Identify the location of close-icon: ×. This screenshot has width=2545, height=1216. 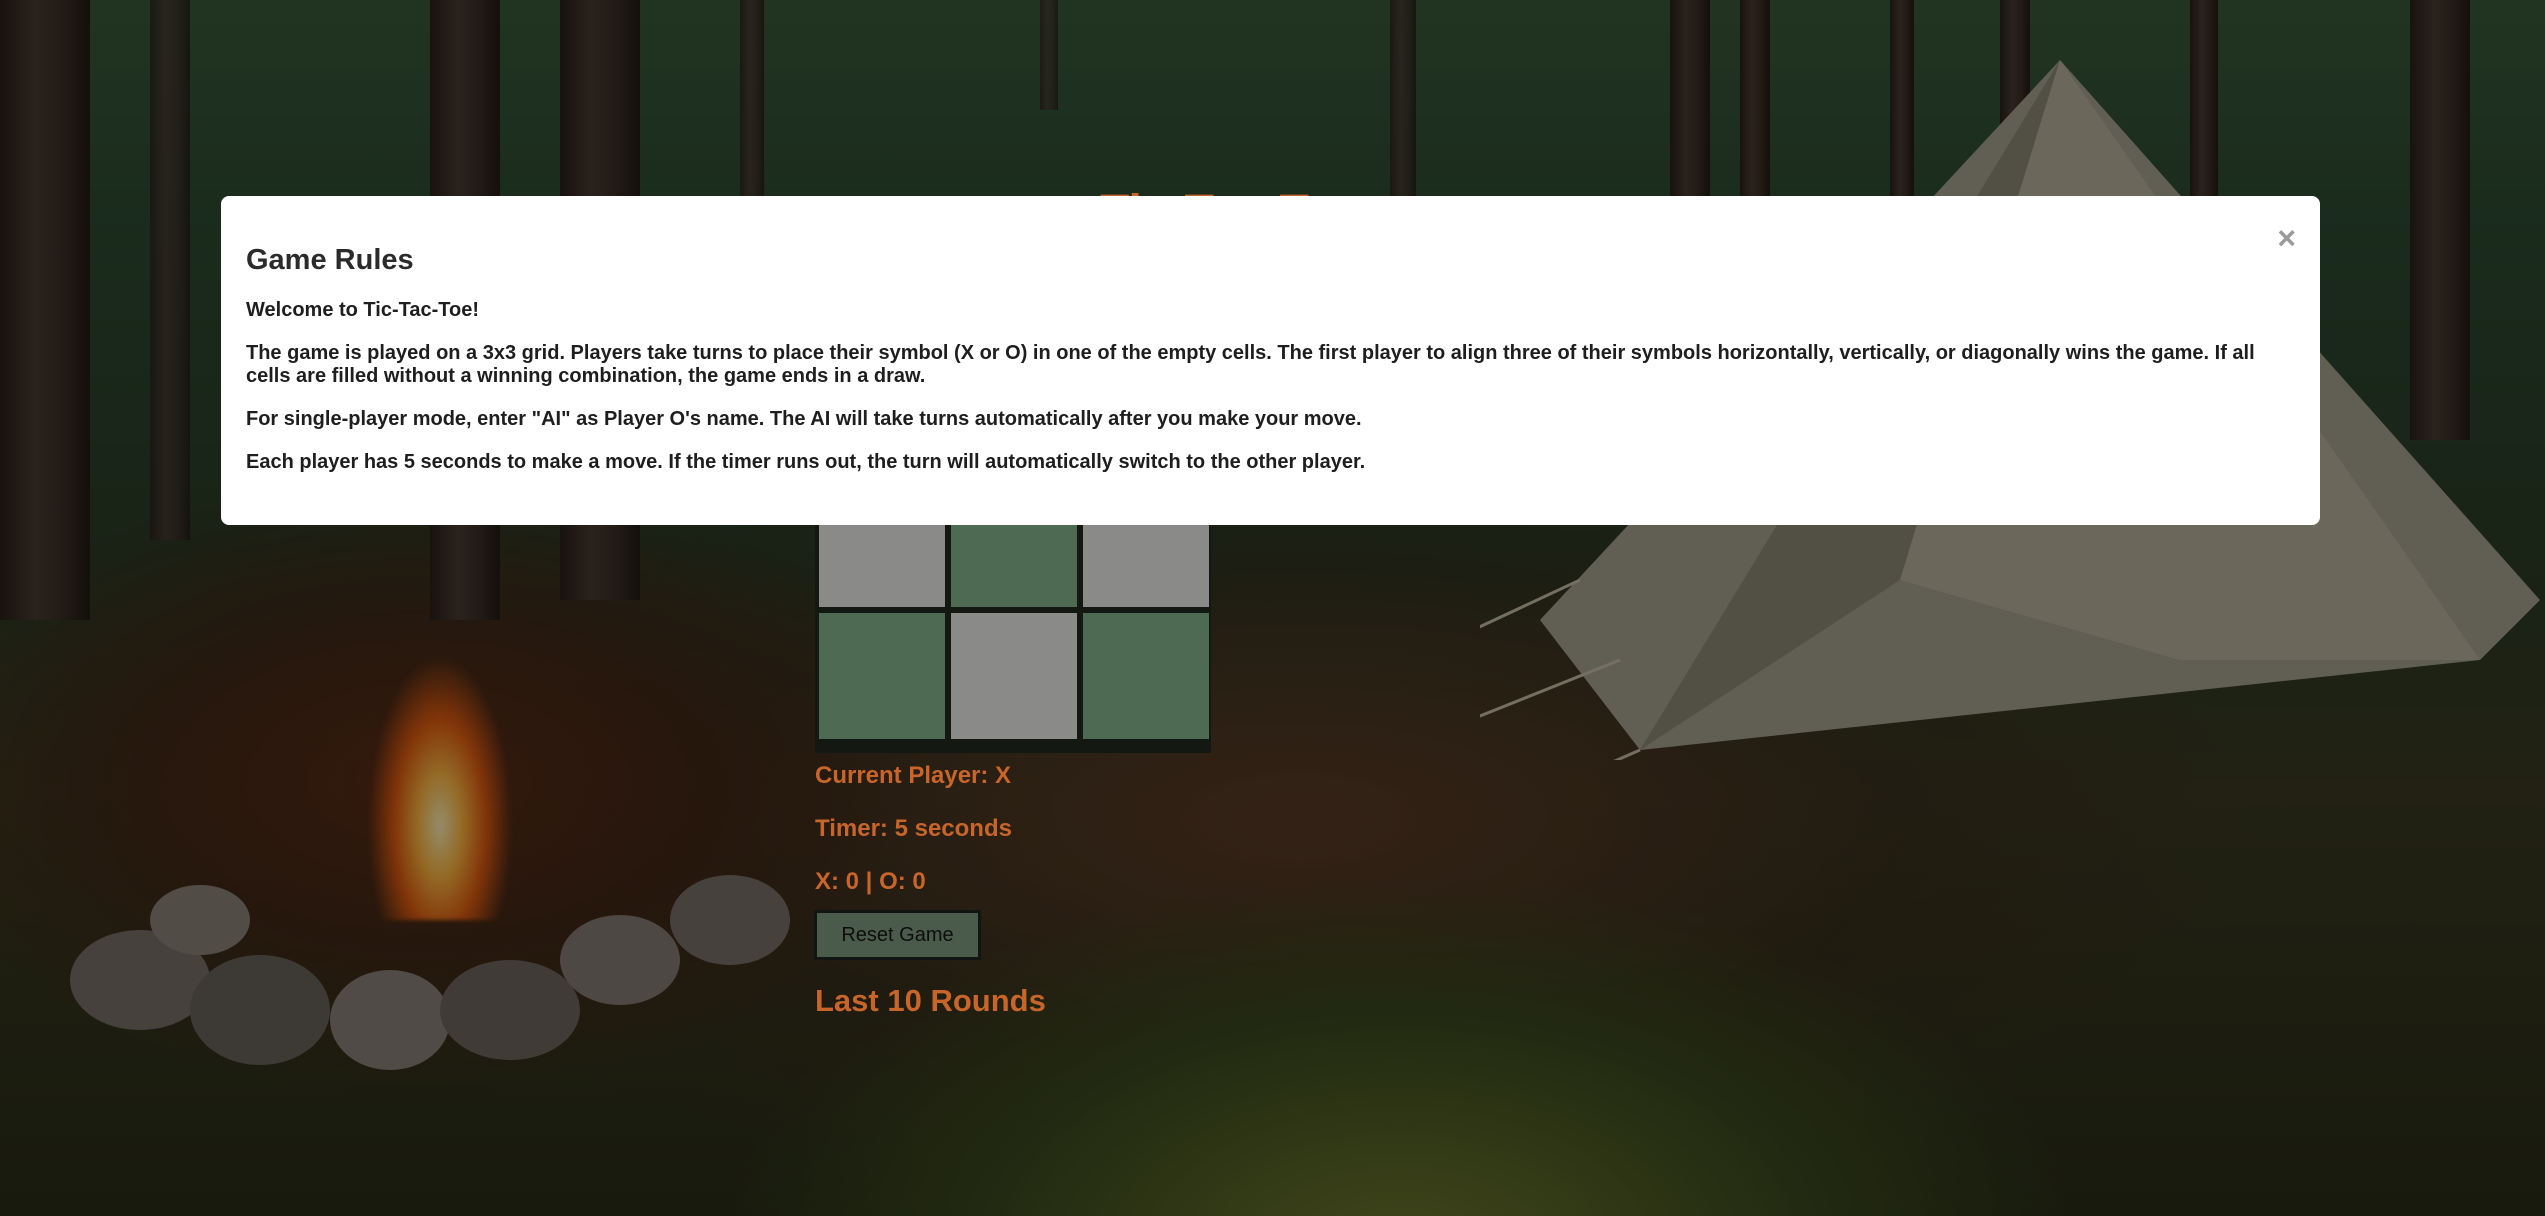
(2286, 238).